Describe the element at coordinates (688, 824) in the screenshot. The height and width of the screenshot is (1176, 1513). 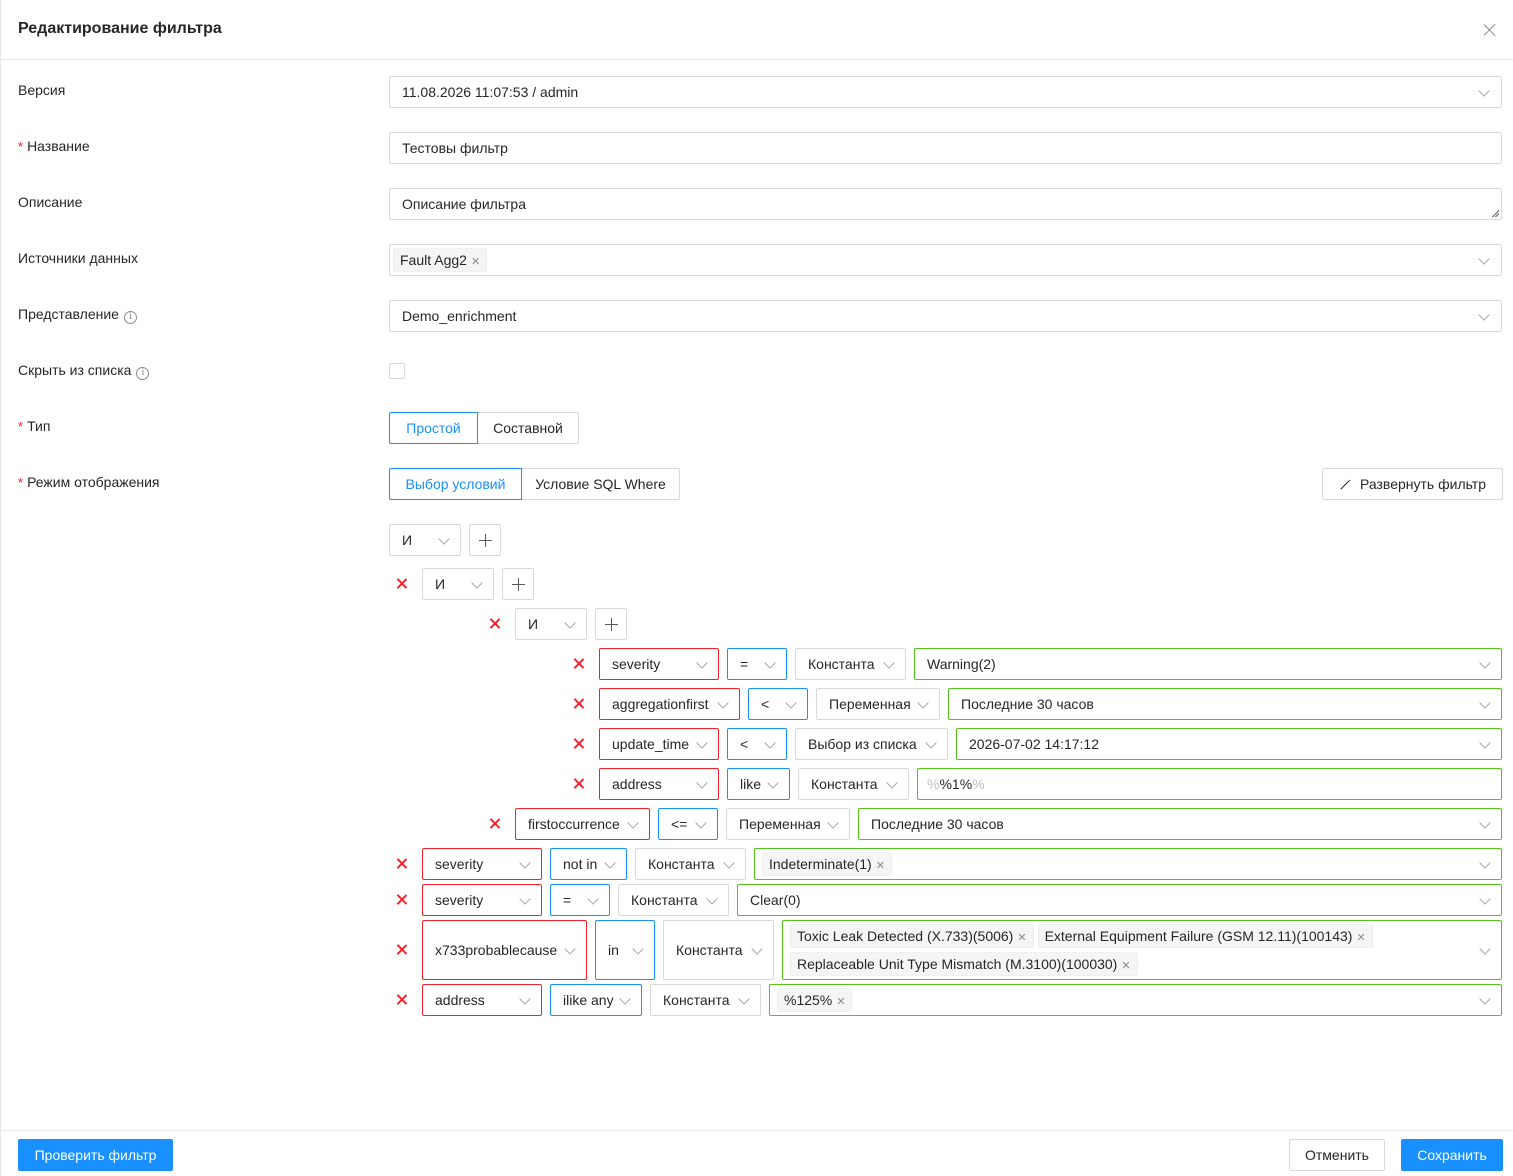
I see `condition-operator-select: <=` at that location.